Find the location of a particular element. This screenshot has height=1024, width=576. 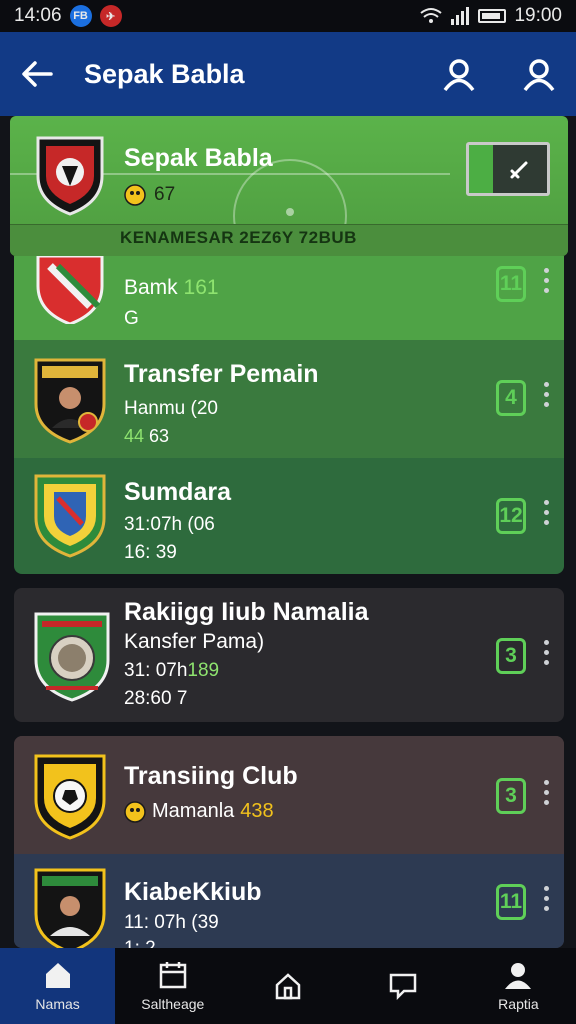

nav-item-profile: Raptia is located at coordinates (518, 986).